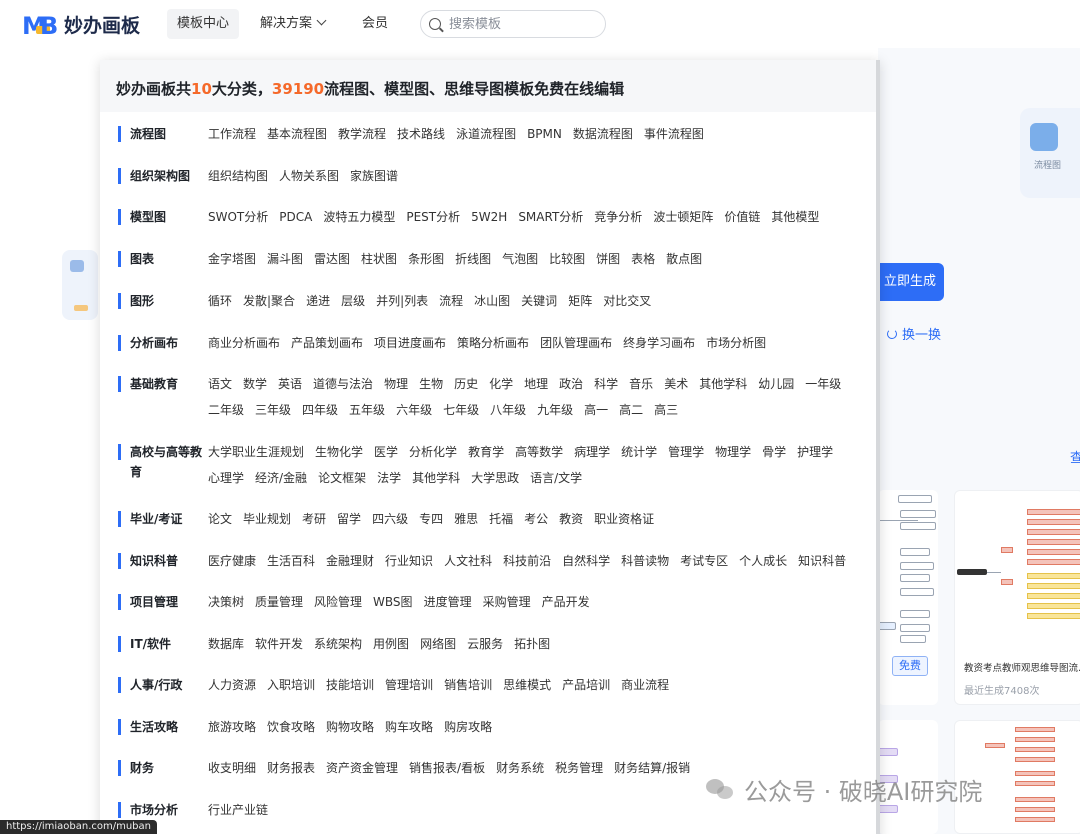 The image size is (1080, 834). Describe the element at coordinates (489, 217) in the screenshot. I see `category-link: 5W2H` at that location.